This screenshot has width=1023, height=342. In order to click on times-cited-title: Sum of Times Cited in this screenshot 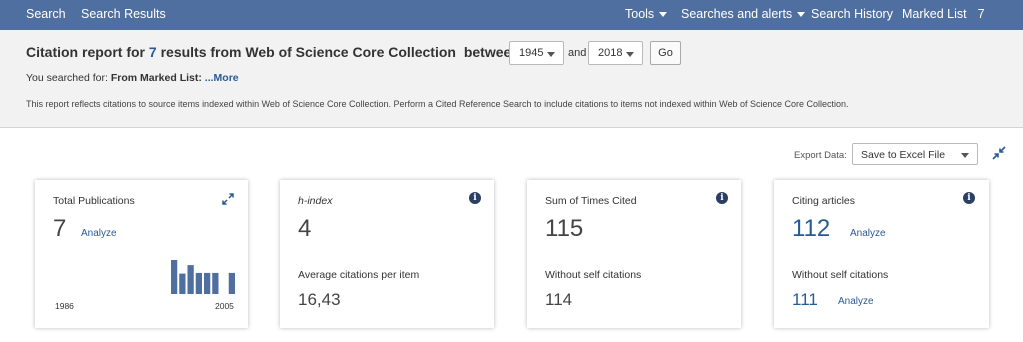, I will do `click(591, 201)`.